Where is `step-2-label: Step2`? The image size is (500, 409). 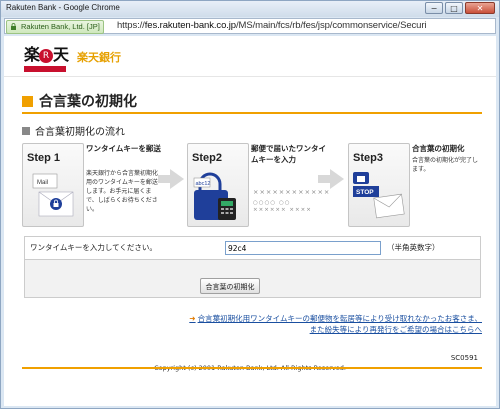
step-2-label: Step2 is located at coordinates (207, 158).